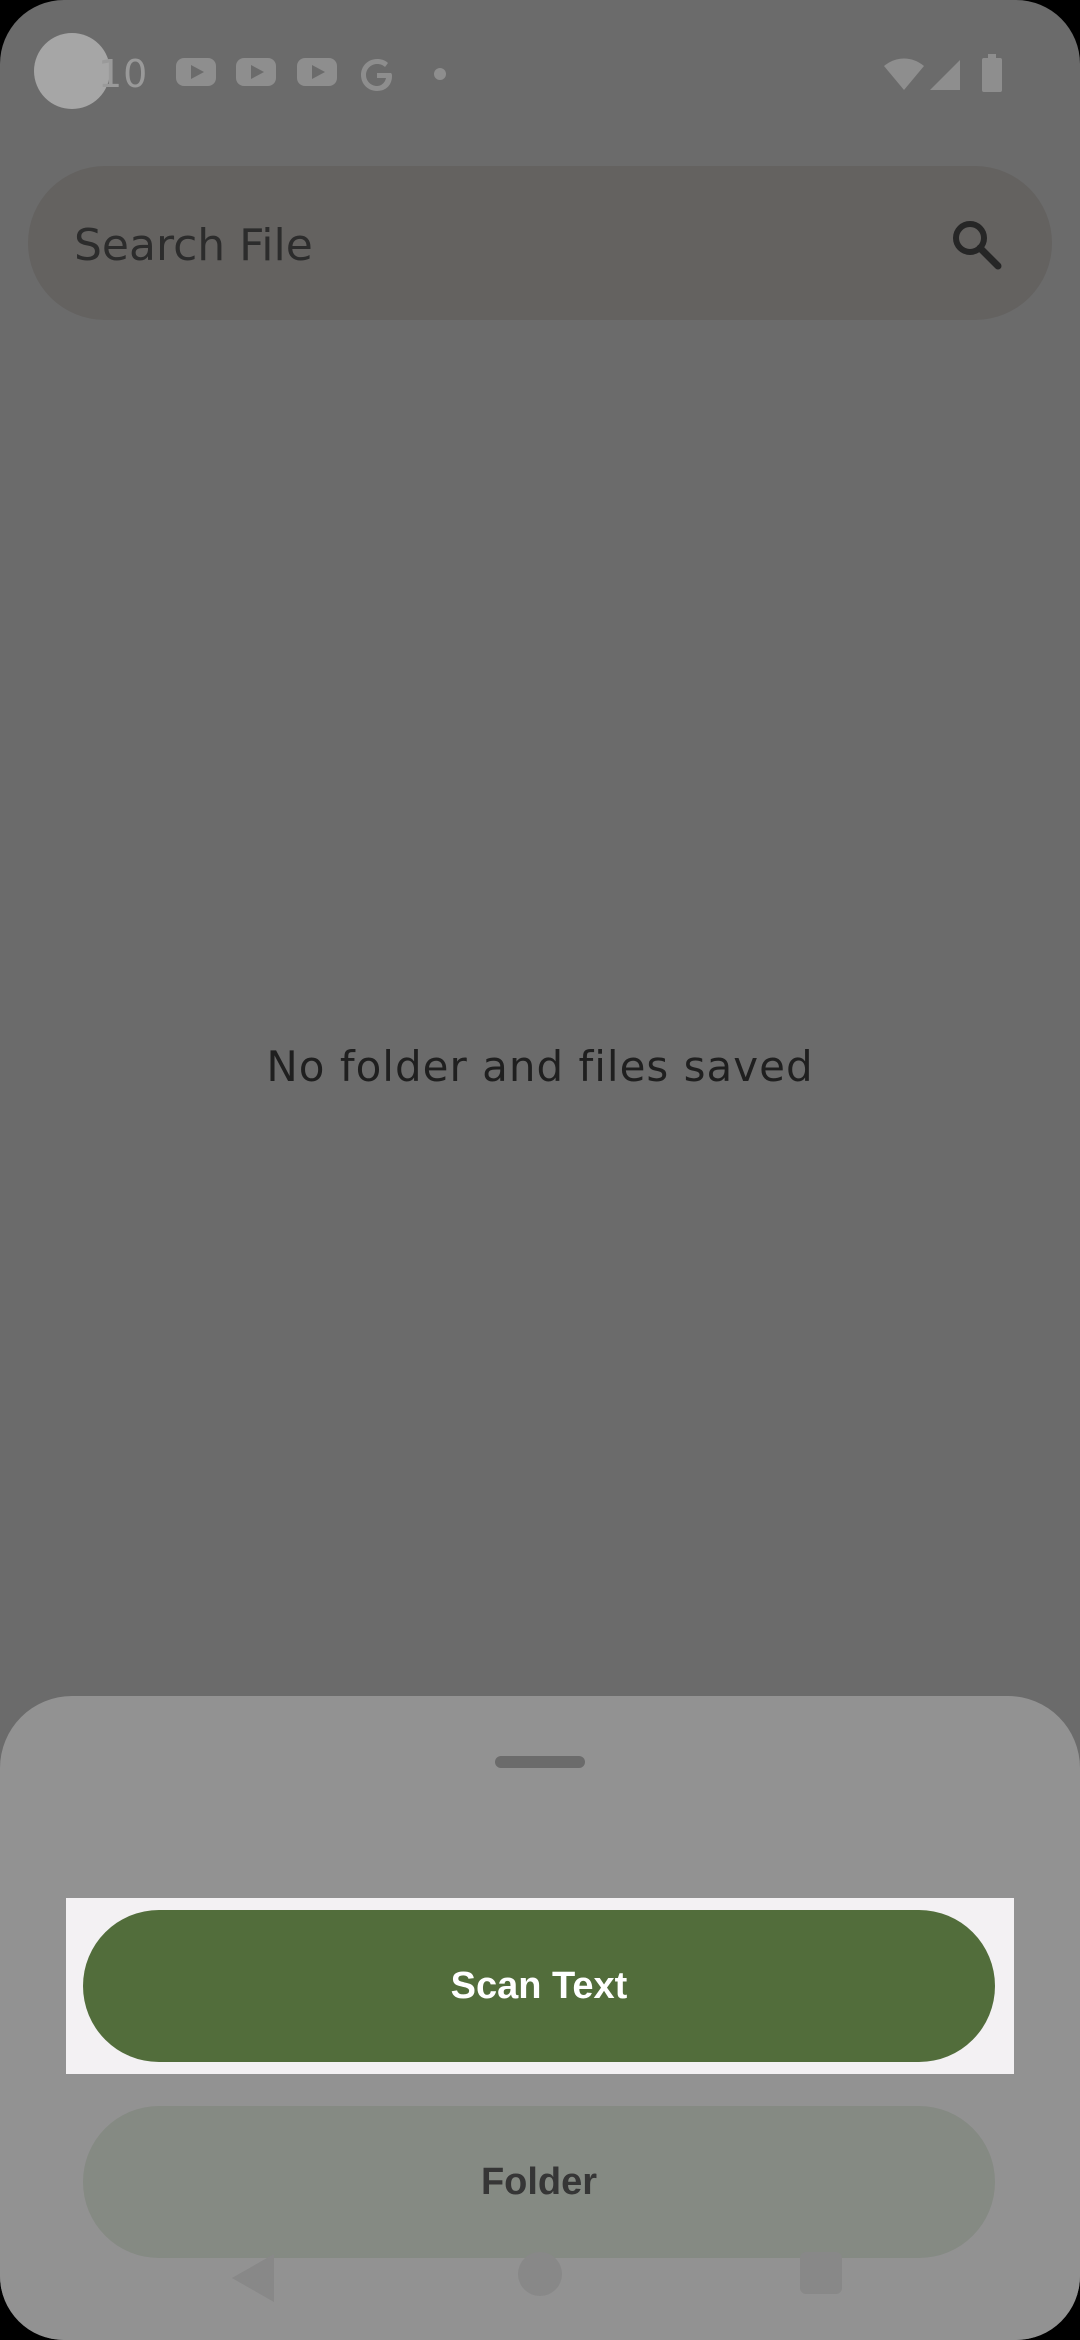  I want to click on folder-button: Folder, so click(539, 2182).